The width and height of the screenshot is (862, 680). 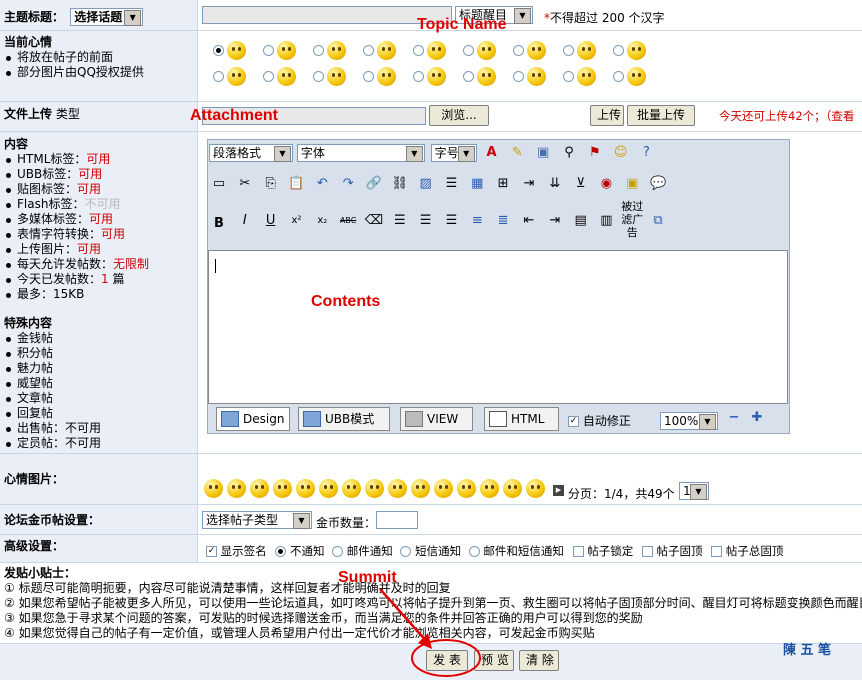 What do you see at coordinates (581, 221) in the screenshot?
I see `insert-block-icon: ▤` at bounding box center [581, 221].